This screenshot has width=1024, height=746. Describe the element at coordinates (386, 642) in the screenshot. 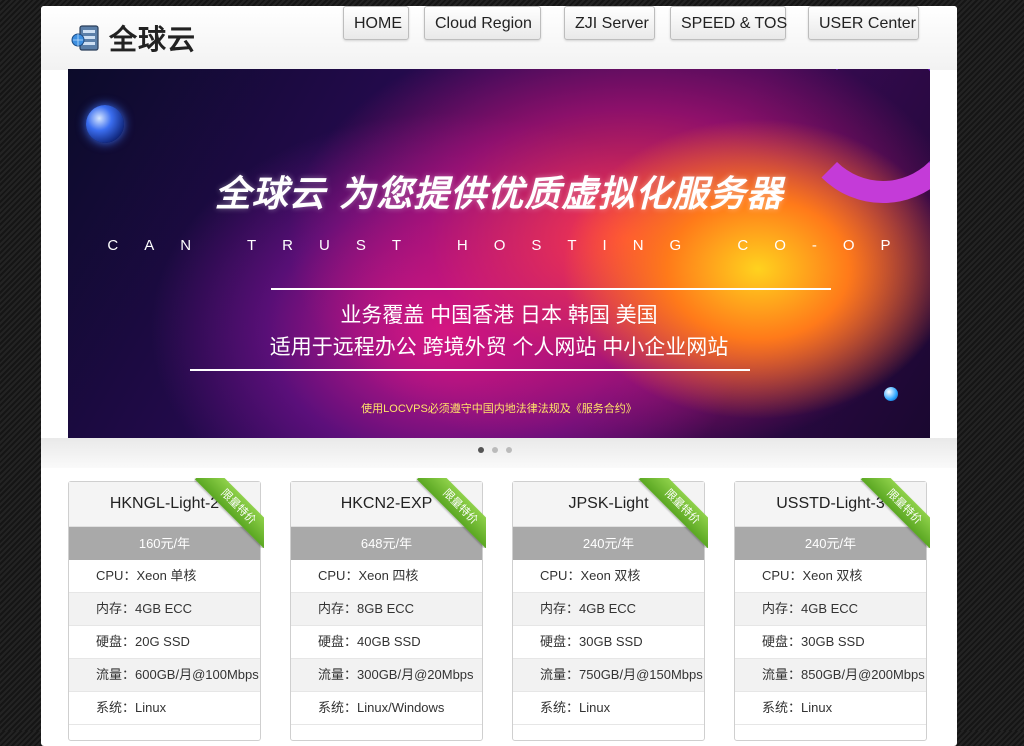

I see `spec-disk: 硬盘：40GB SSD` at that location.